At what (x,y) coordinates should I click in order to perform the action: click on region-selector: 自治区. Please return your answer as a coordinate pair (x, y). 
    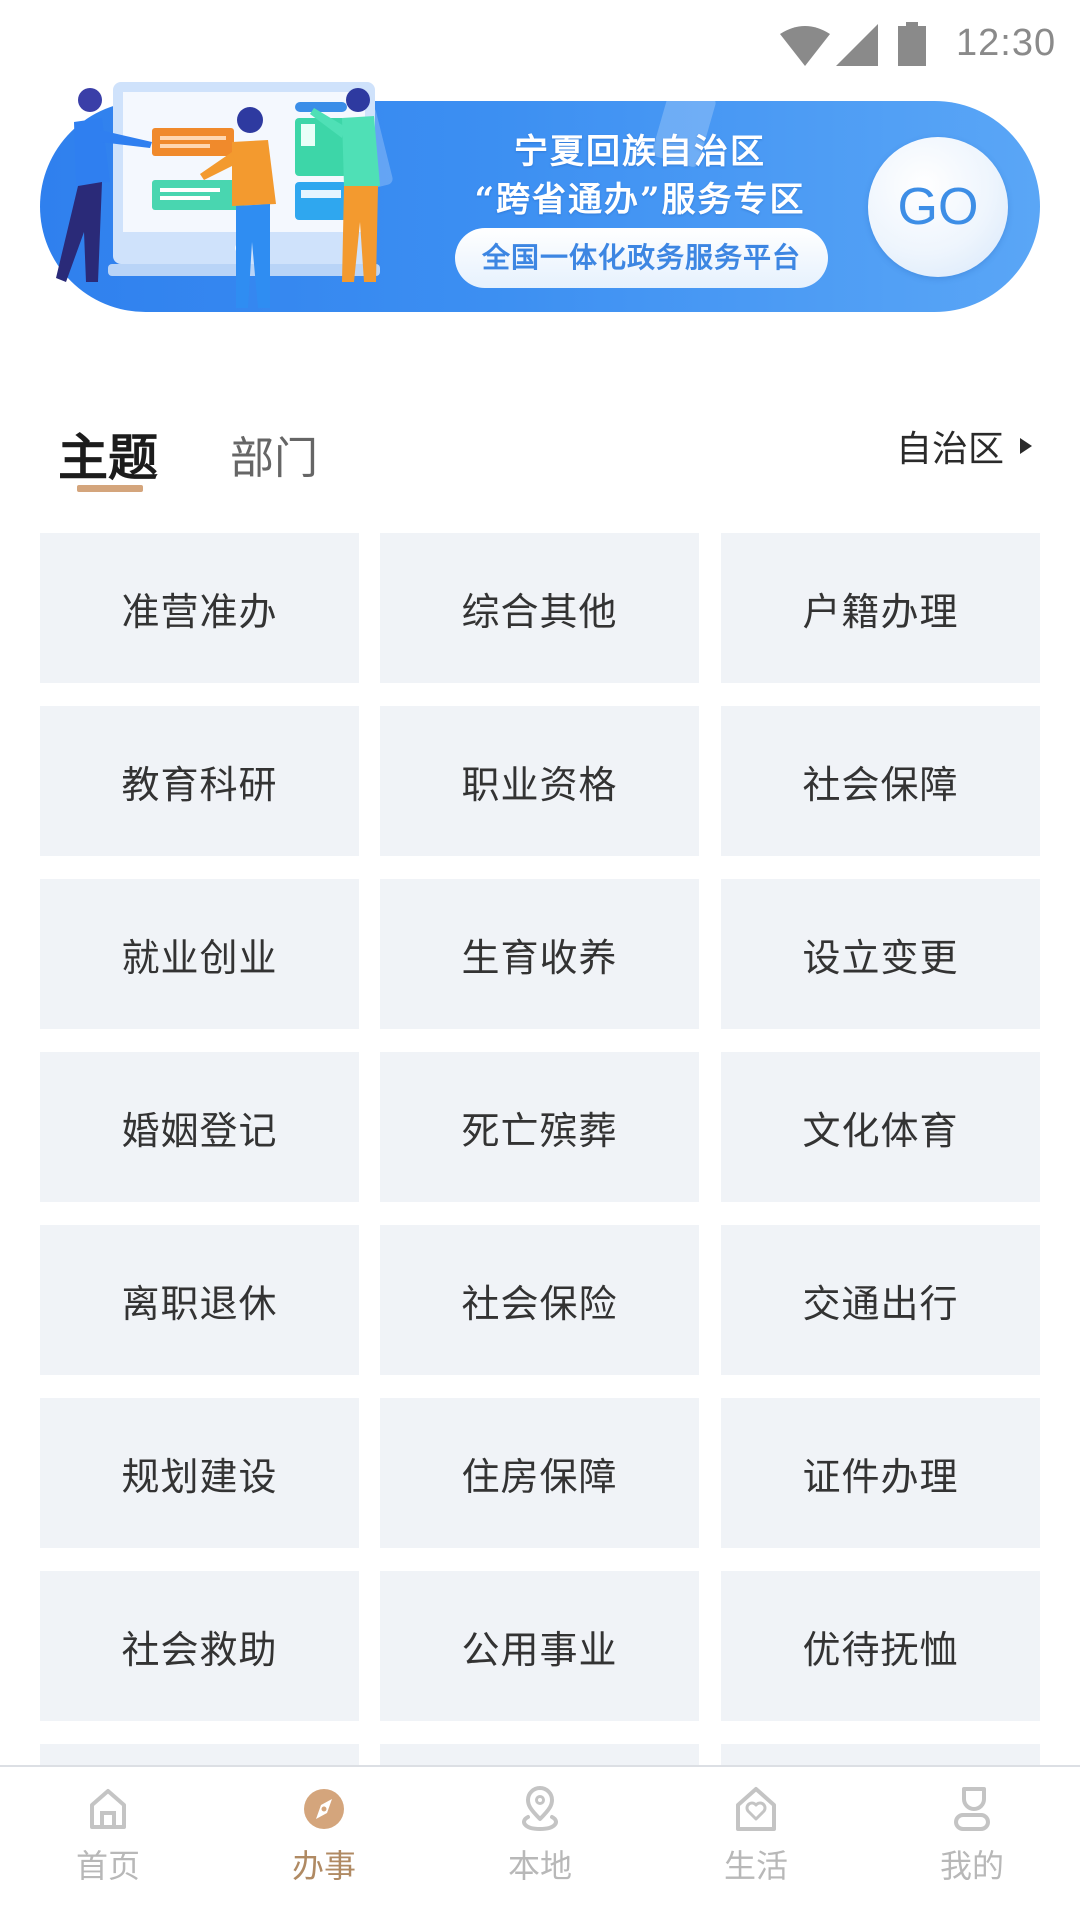
    Looking at the image, I should click on (964, 447).